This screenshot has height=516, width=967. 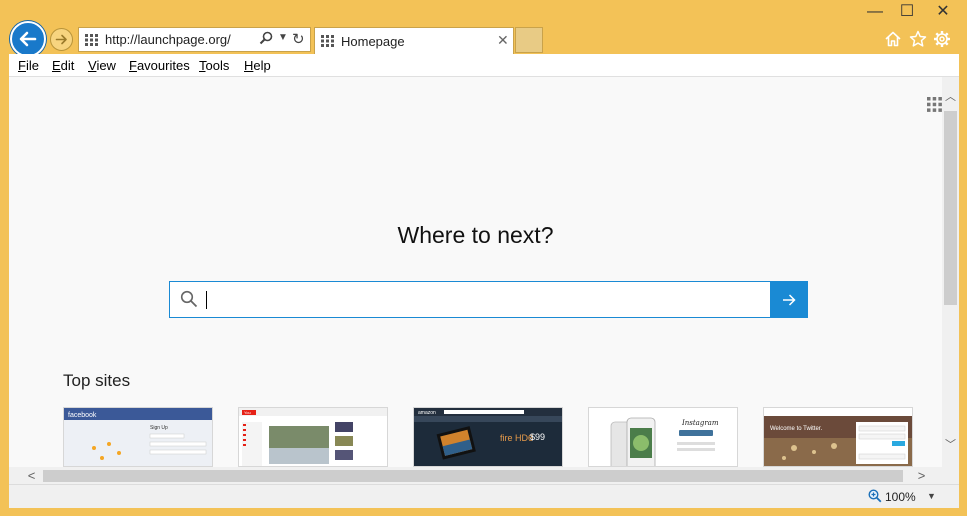 I want to click on top-site-instagram: Instagram, so click(x=663, y=437).